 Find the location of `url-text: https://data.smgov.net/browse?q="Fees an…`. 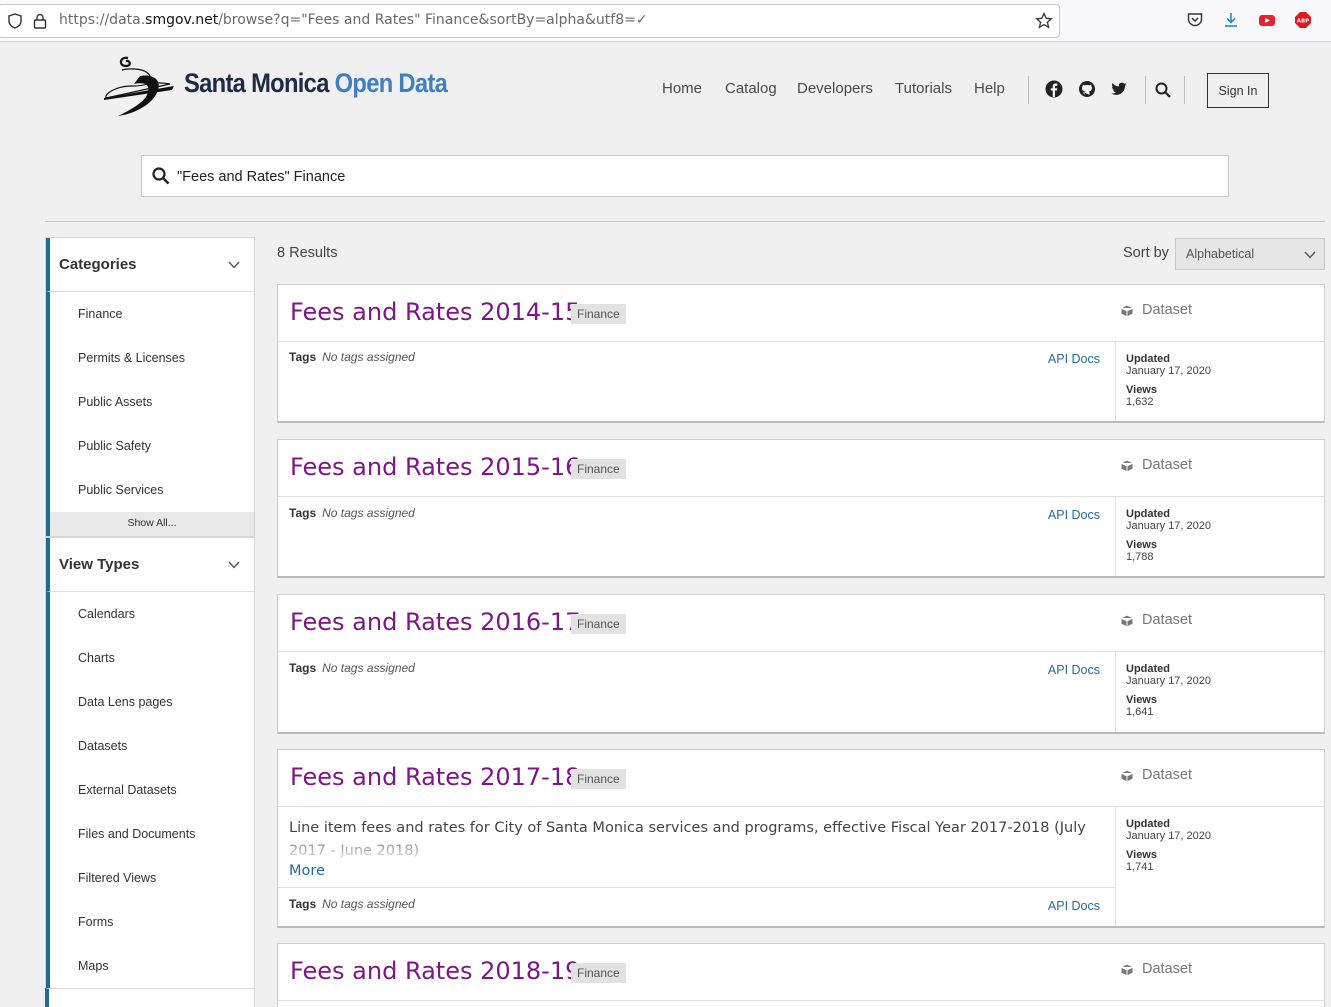

url-text: https://data.smgov.net/browse?q="Fees an… is located at coordinates (353, 20).